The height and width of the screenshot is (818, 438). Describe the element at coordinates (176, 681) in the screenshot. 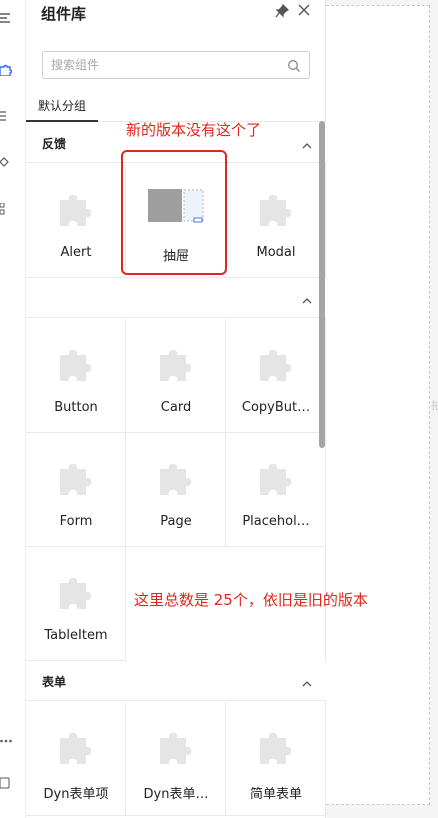

I see `group-header-form: 表单` at that location.